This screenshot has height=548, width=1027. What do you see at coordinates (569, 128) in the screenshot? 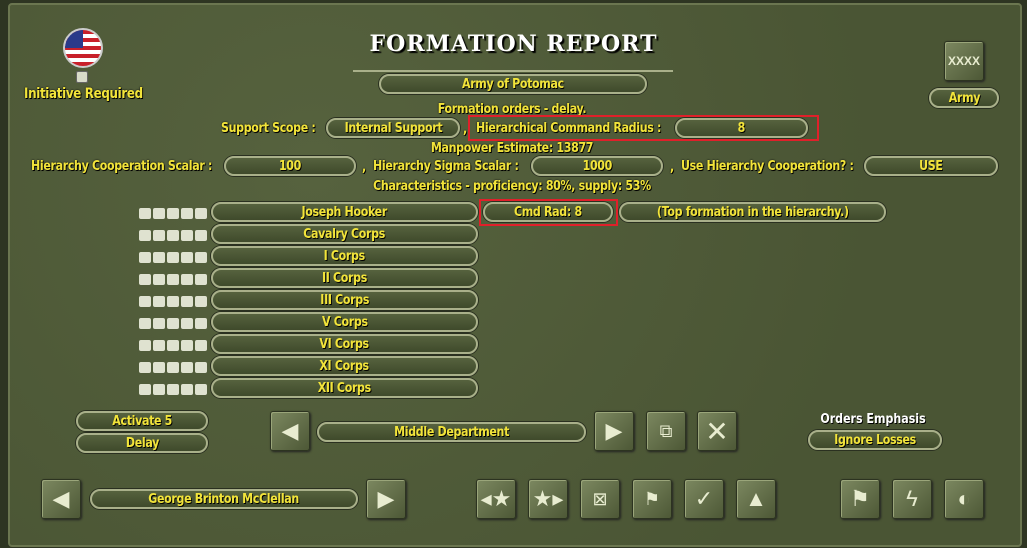
I see `command-radius-label: Hierarchical Command Radius :` at bounding box center [569, 128].